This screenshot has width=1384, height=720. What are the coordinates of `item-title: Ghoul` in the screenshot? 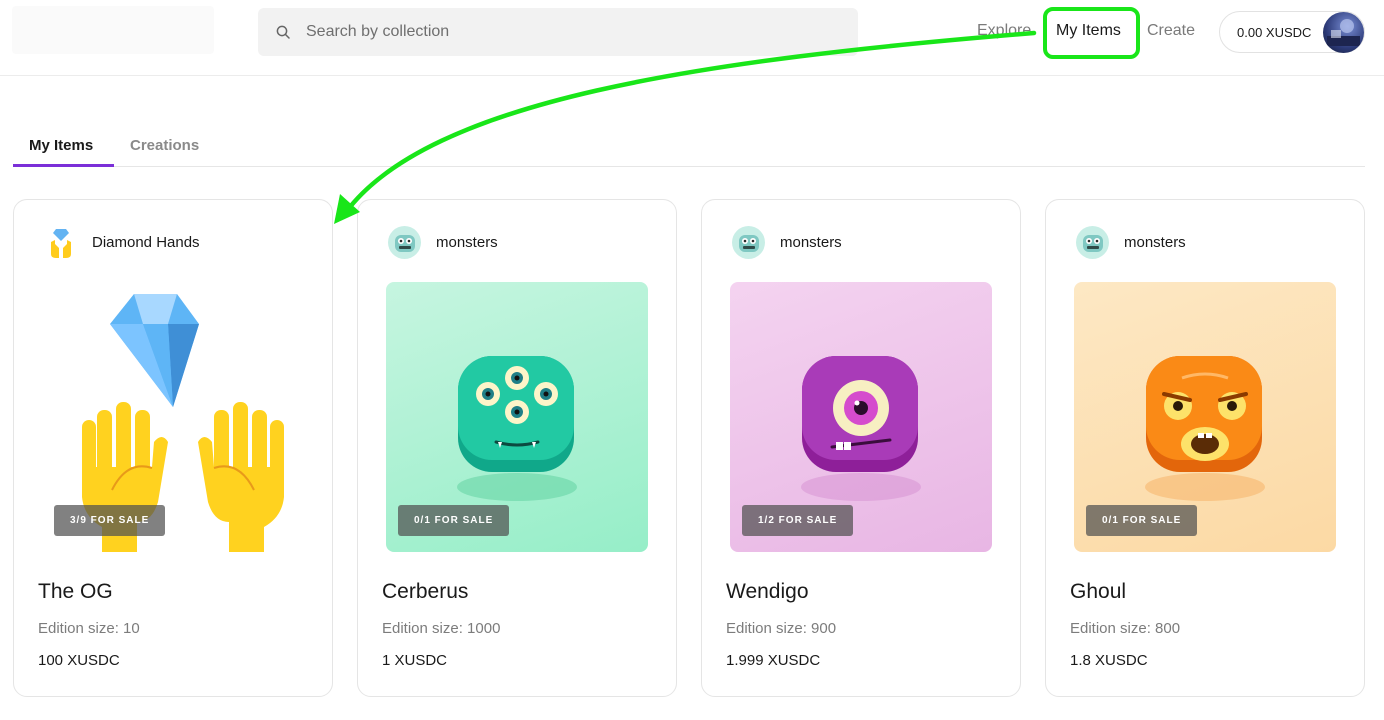 It's located at (1098, 592).